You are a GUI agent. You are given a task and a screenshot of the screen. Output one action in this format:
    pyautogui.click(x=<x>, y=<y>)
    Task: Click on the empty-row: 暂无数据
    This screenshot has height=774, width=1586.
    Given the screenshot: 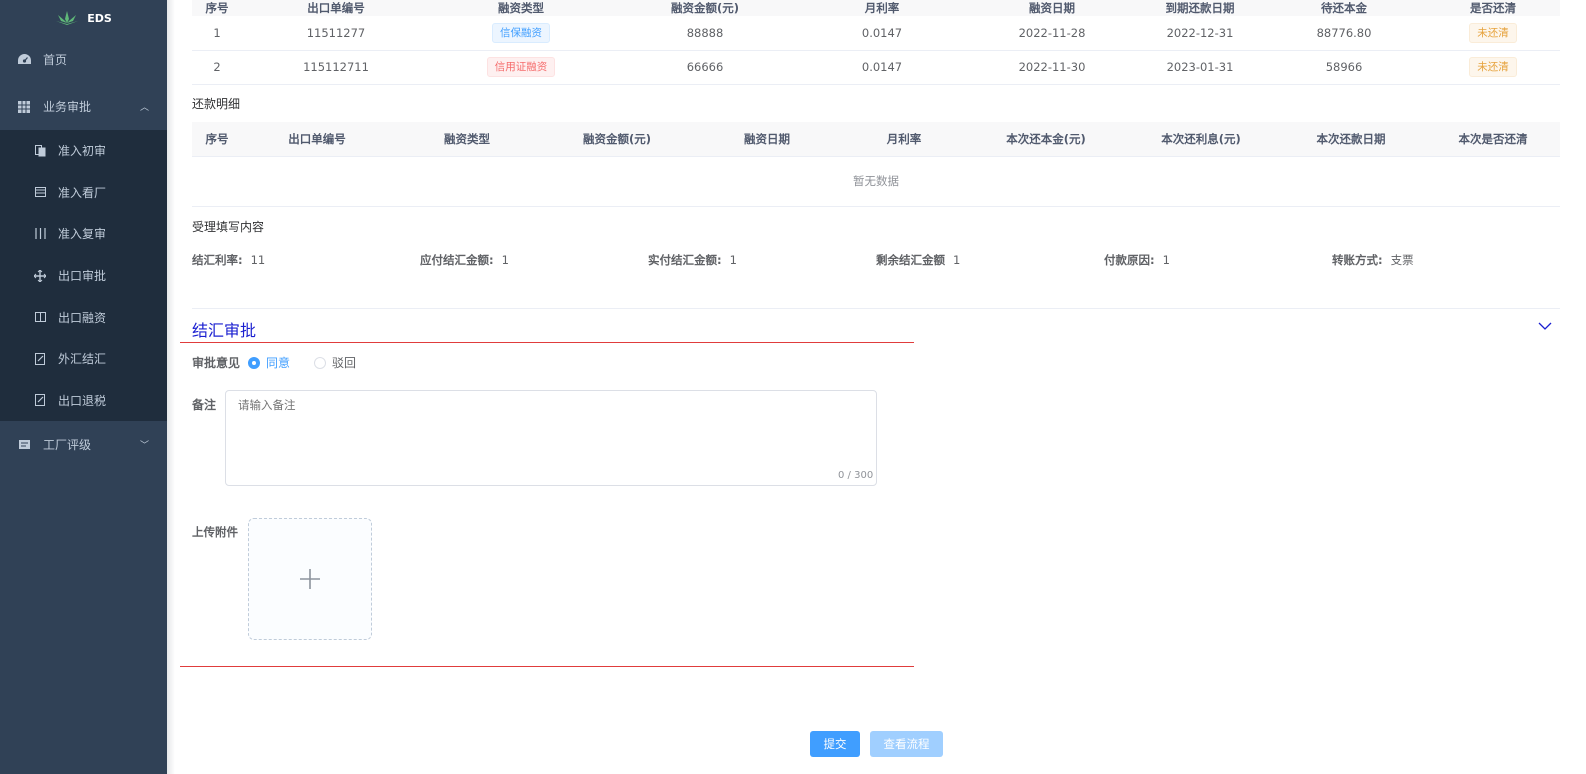 What is the action you would take?
    pyautogui.click(x=876, y=181)
    